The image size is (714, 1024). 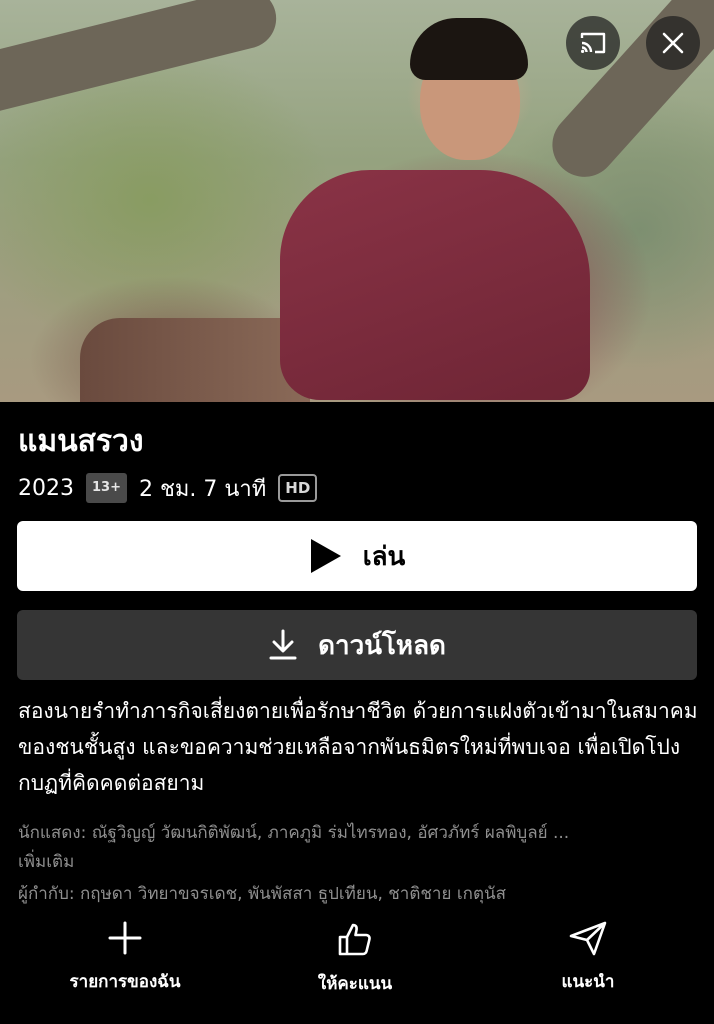 I want to click on duration: 2 ชม. 7 นาที, so click(x=202, y=489).